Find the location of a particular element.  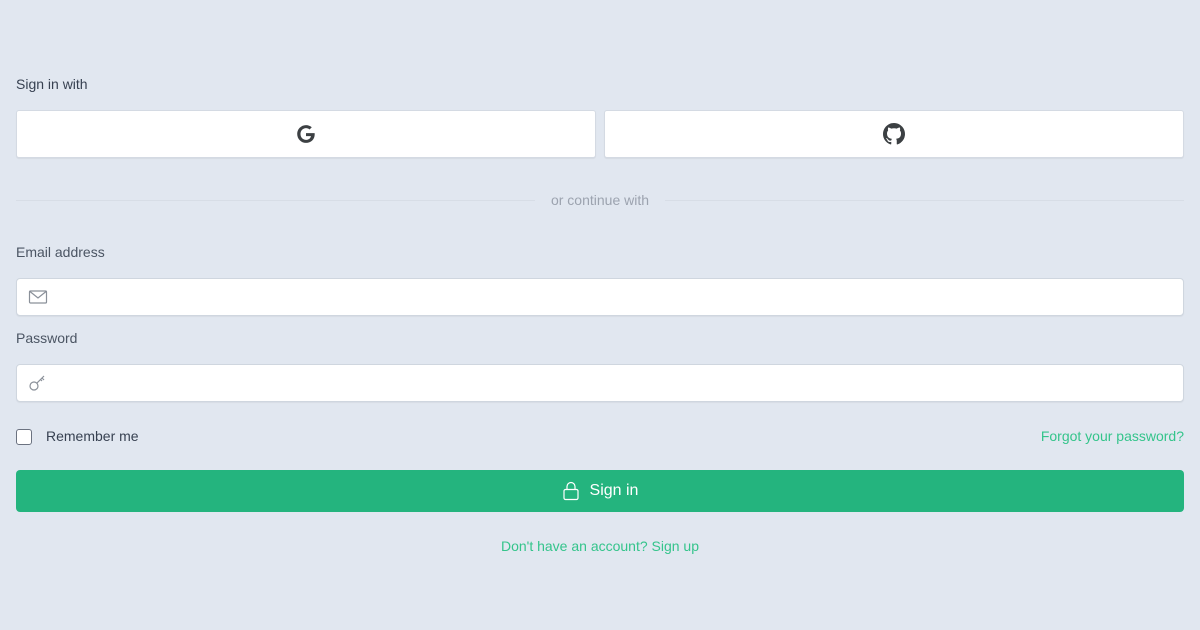

github-signin-button is located at coordinates (894, 134).